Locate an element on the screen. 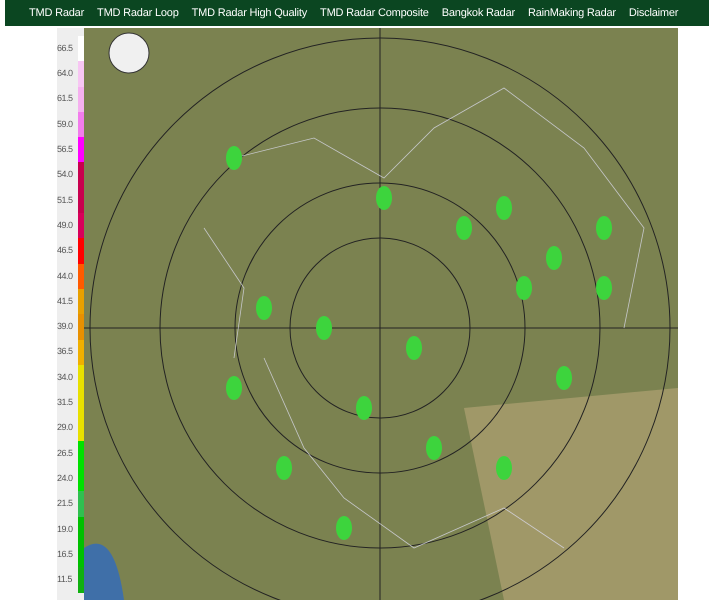 This screenshot has width=709, height=600. nav-link: TMD Radar Composite is located at coordinates (374, 13).